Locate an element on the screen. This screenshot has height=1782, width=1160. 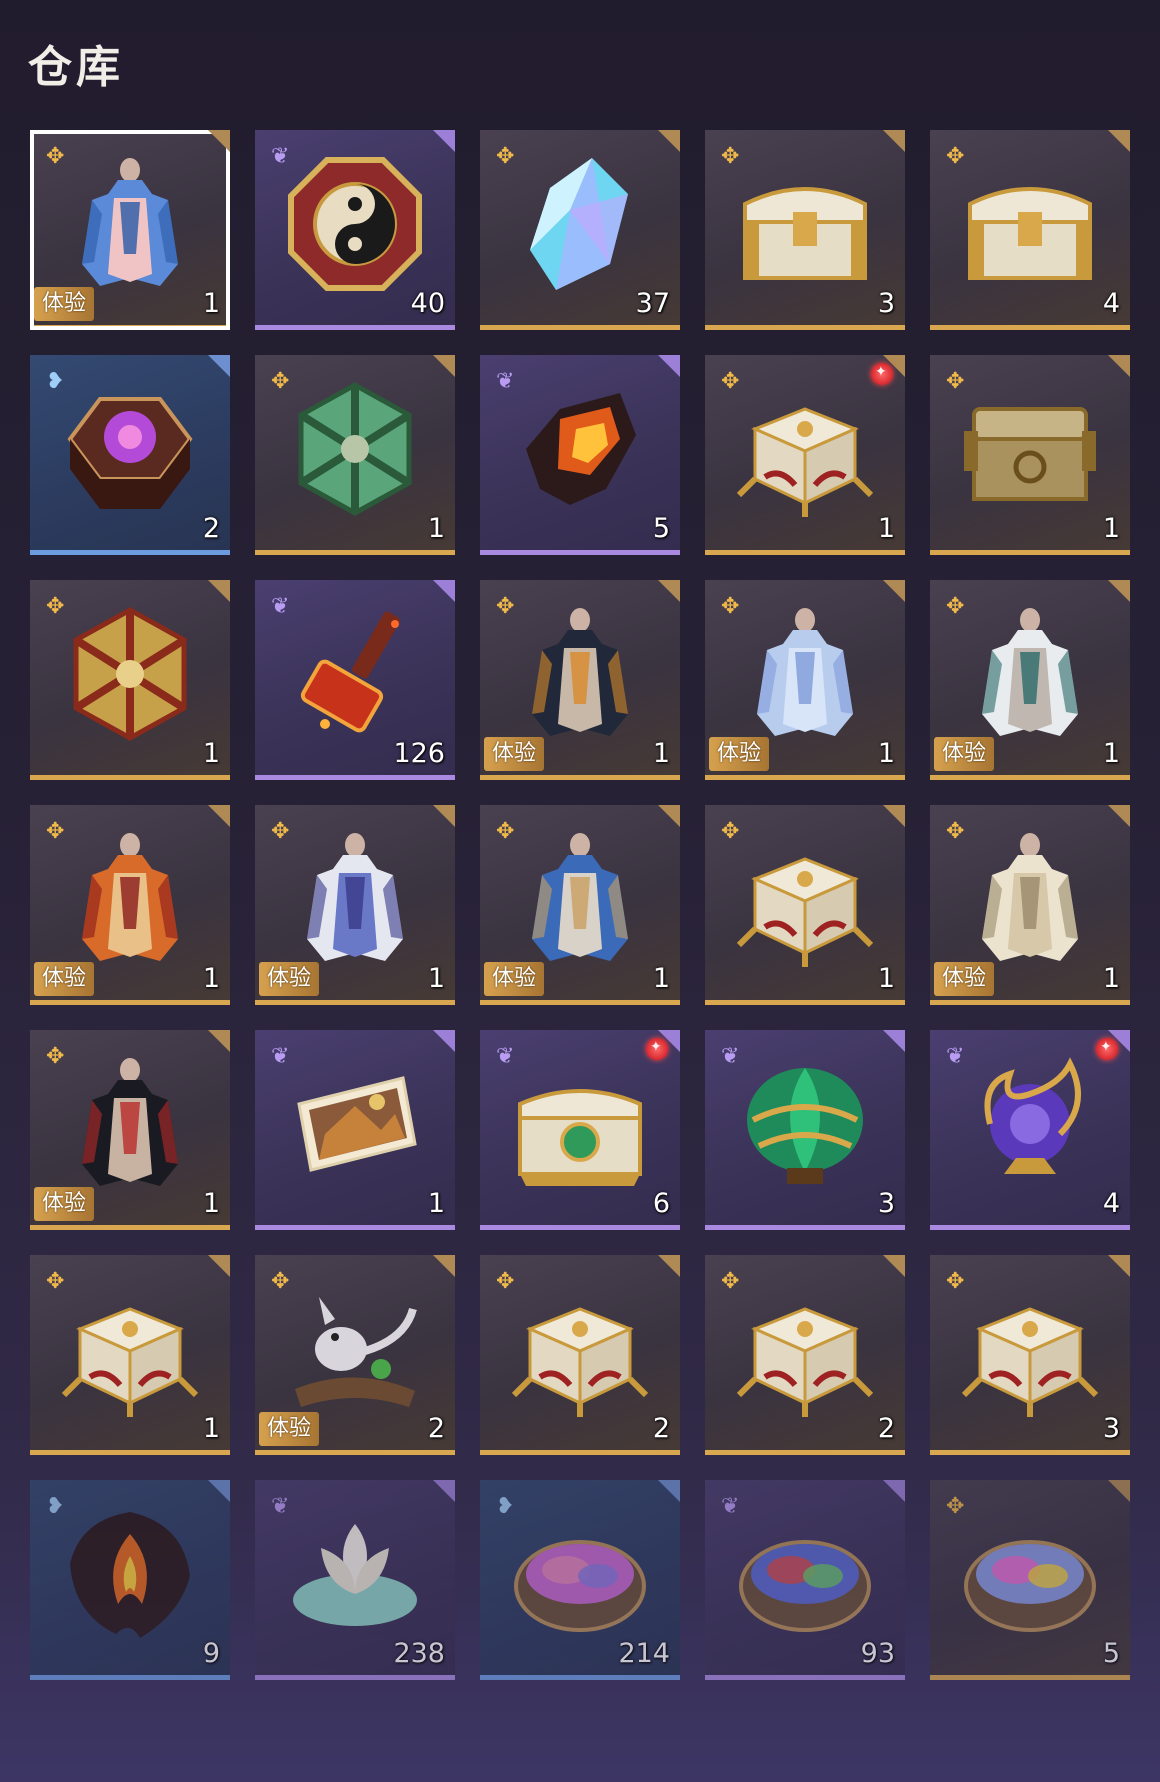
item-slot-crystal: ✥ 37 is located at coordinates (580, 230).